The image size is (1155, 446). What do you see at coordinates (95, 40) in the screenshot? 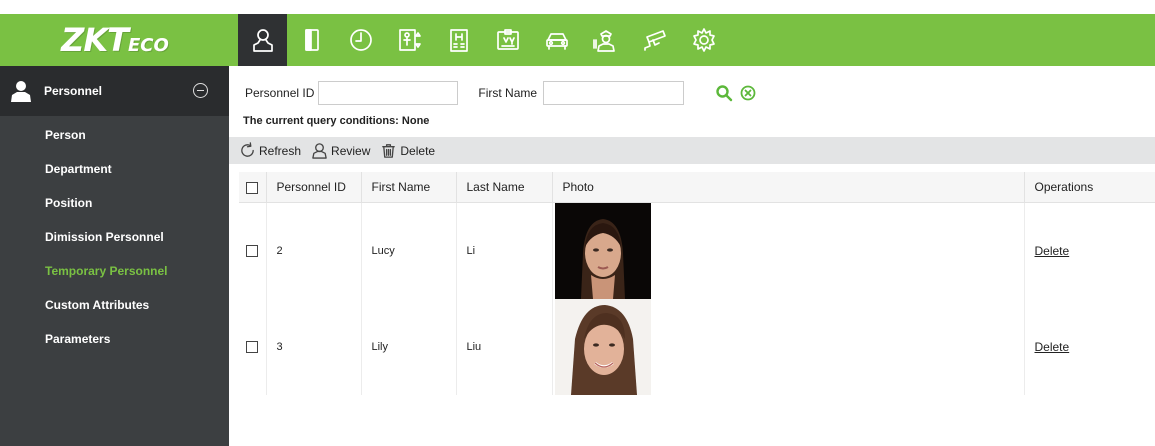
I see `logo-main-text: ZKT` at bounding box center [95, 40].